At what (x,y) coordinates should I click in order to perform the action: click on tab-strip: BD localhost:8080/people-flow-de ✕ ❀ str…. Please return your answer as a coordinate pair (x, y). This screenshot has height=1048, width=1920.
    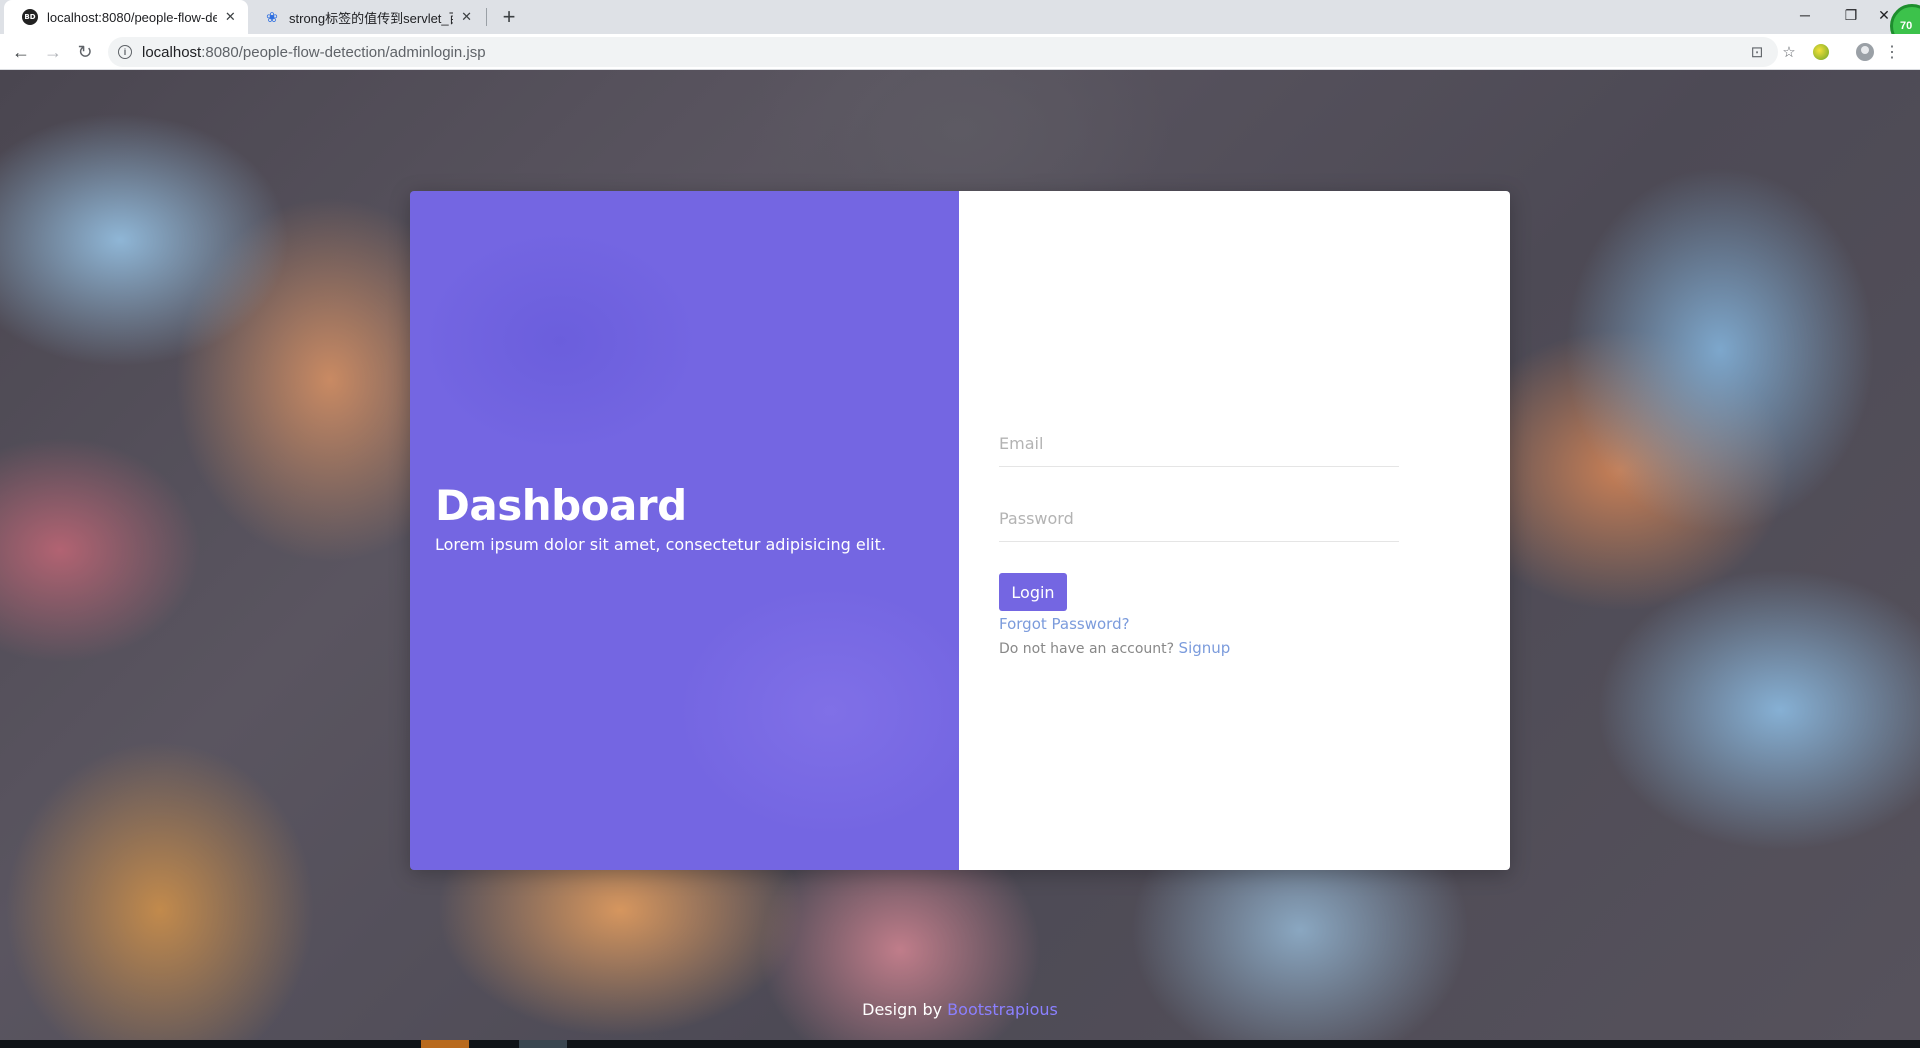
    Looking at the image, I should click on (960, 24).